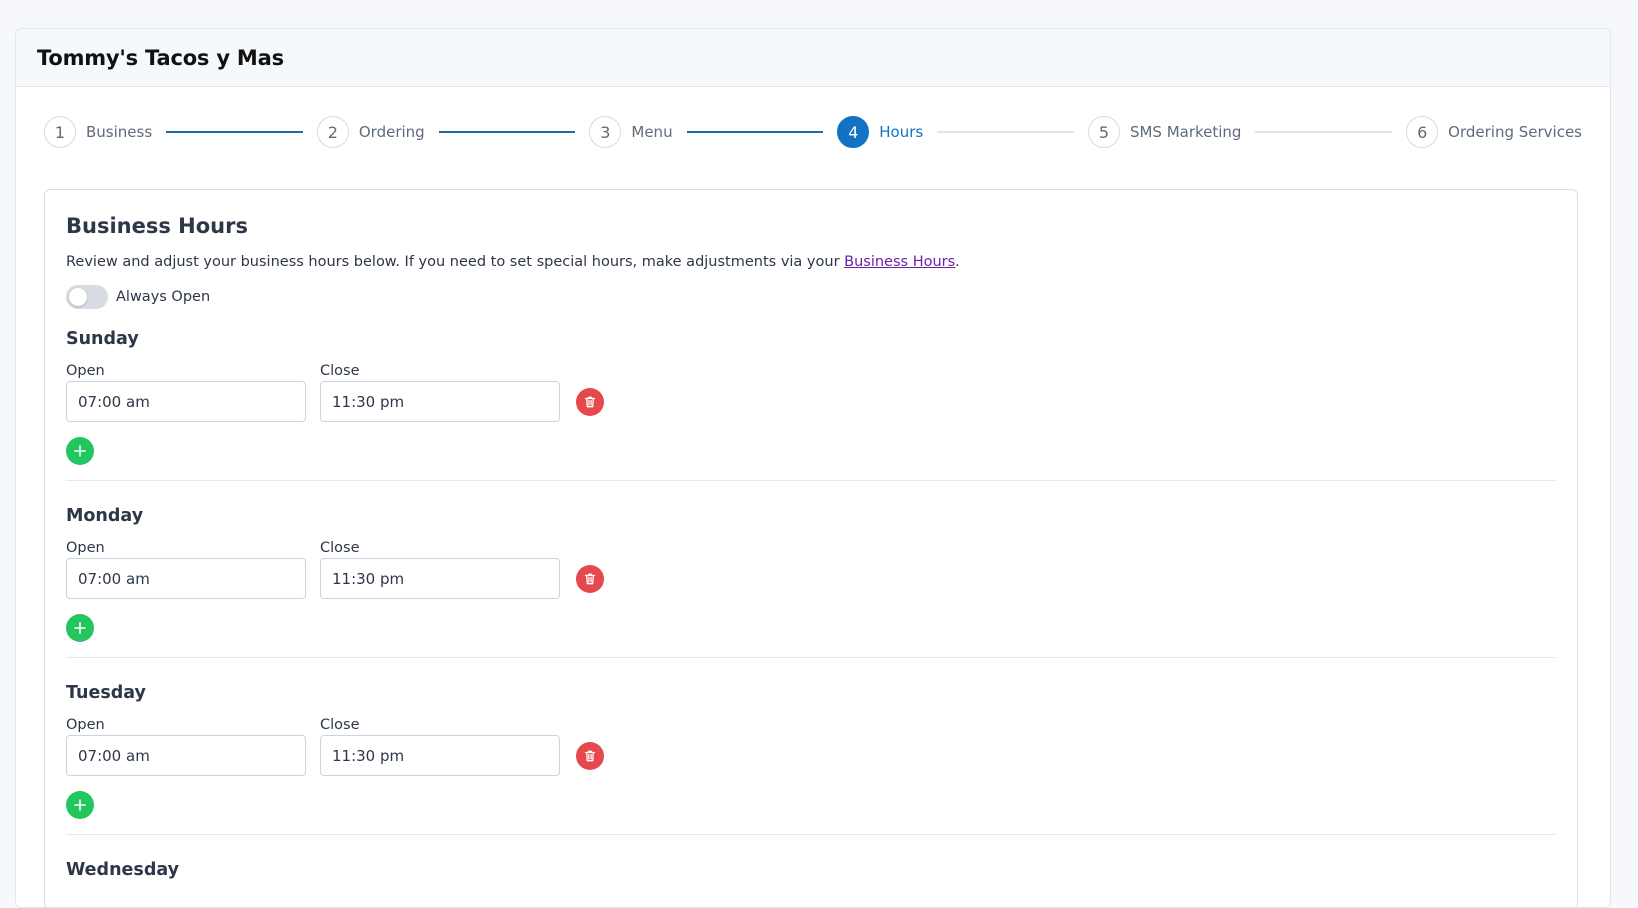  Describe the element at coordinates (105, 516) in the screenshot. I see `day-title: Monday` at that location.